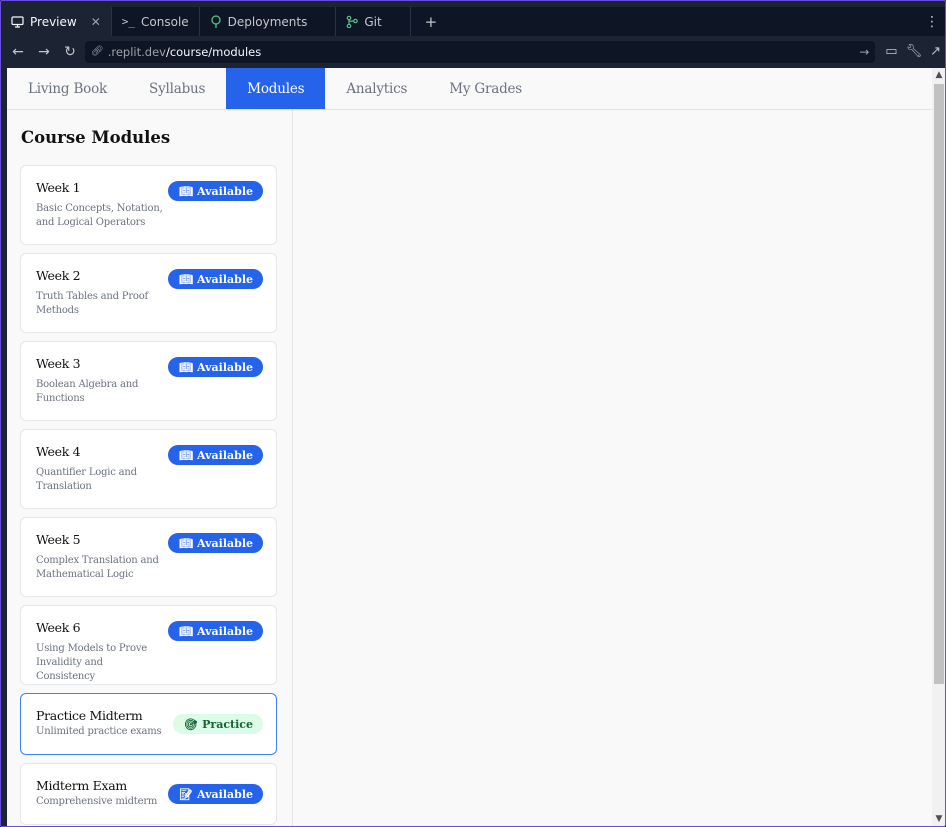 The image size is (946, 827). Describe the element at coordinates (352, 21) in the screenshot. I see `git-branch-icon` at that location.